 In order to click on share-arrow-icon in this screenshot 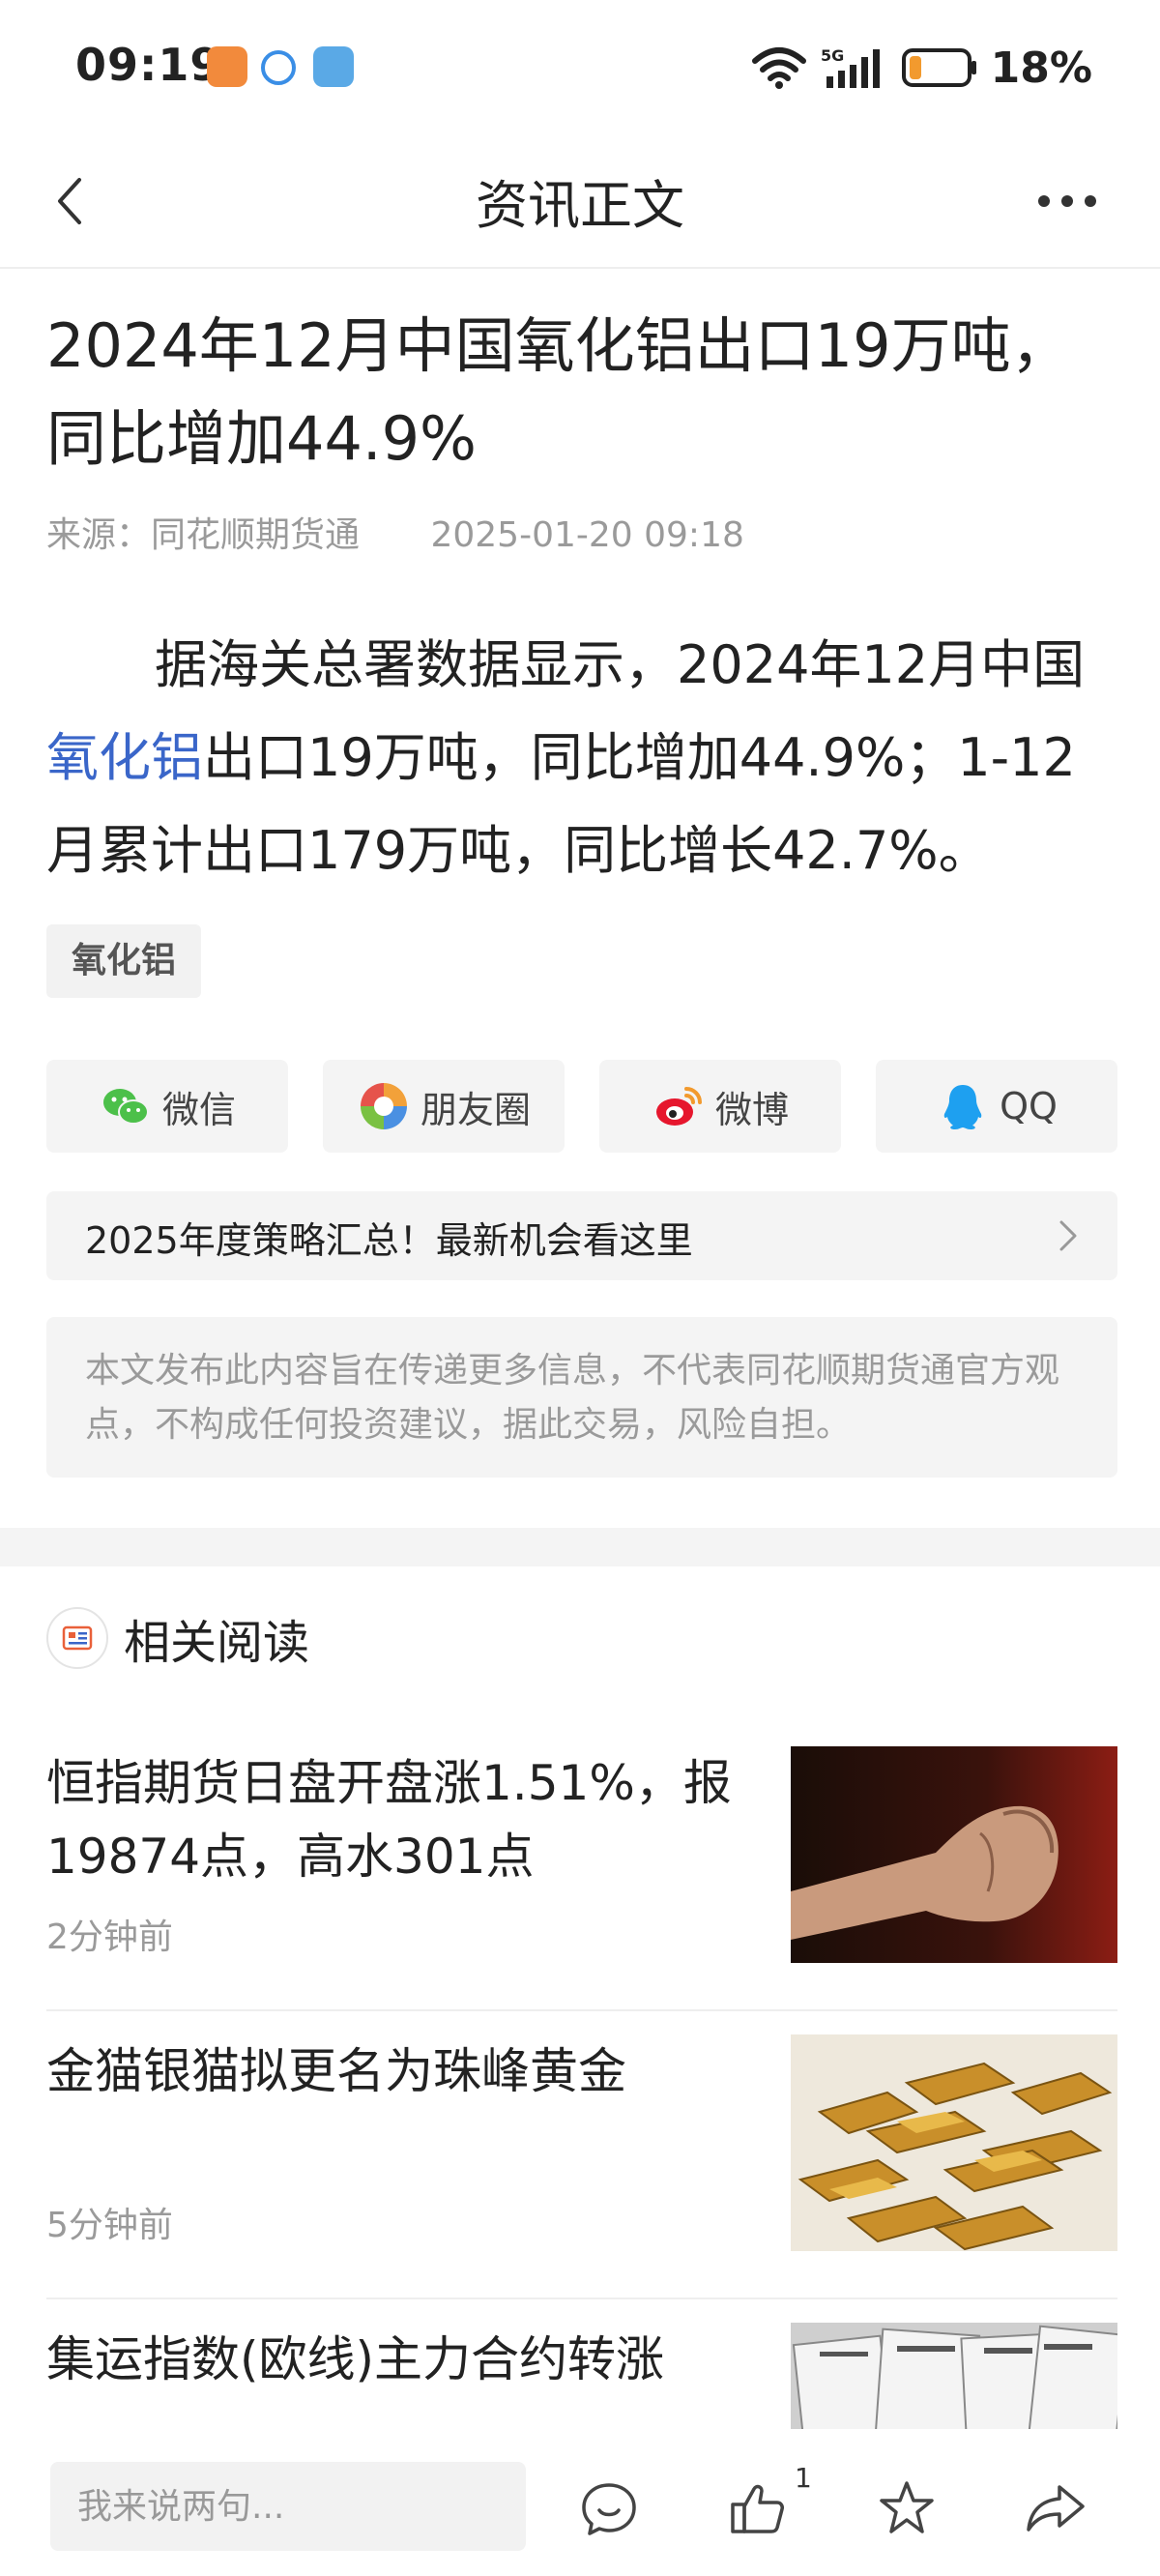, I will do `click(1056, 2508)`.